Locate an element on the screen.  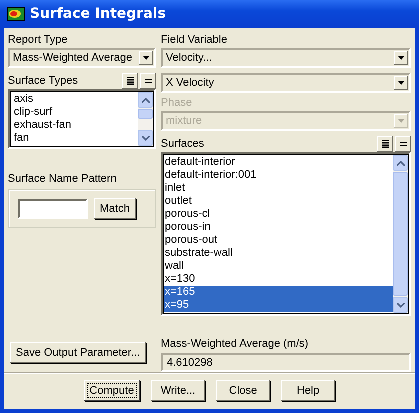
list-item: porous-out is located at coordinates (278, 240).